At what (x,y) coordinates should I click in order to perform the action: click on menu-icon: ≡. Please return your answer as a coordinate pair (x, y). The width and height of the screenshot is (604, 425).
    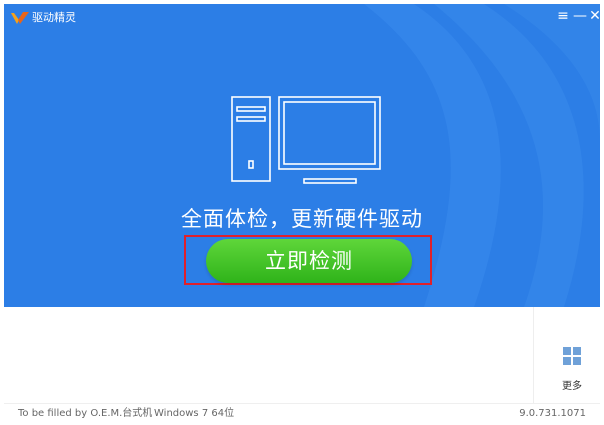
    Looking at the image, I should click on (563, 16).